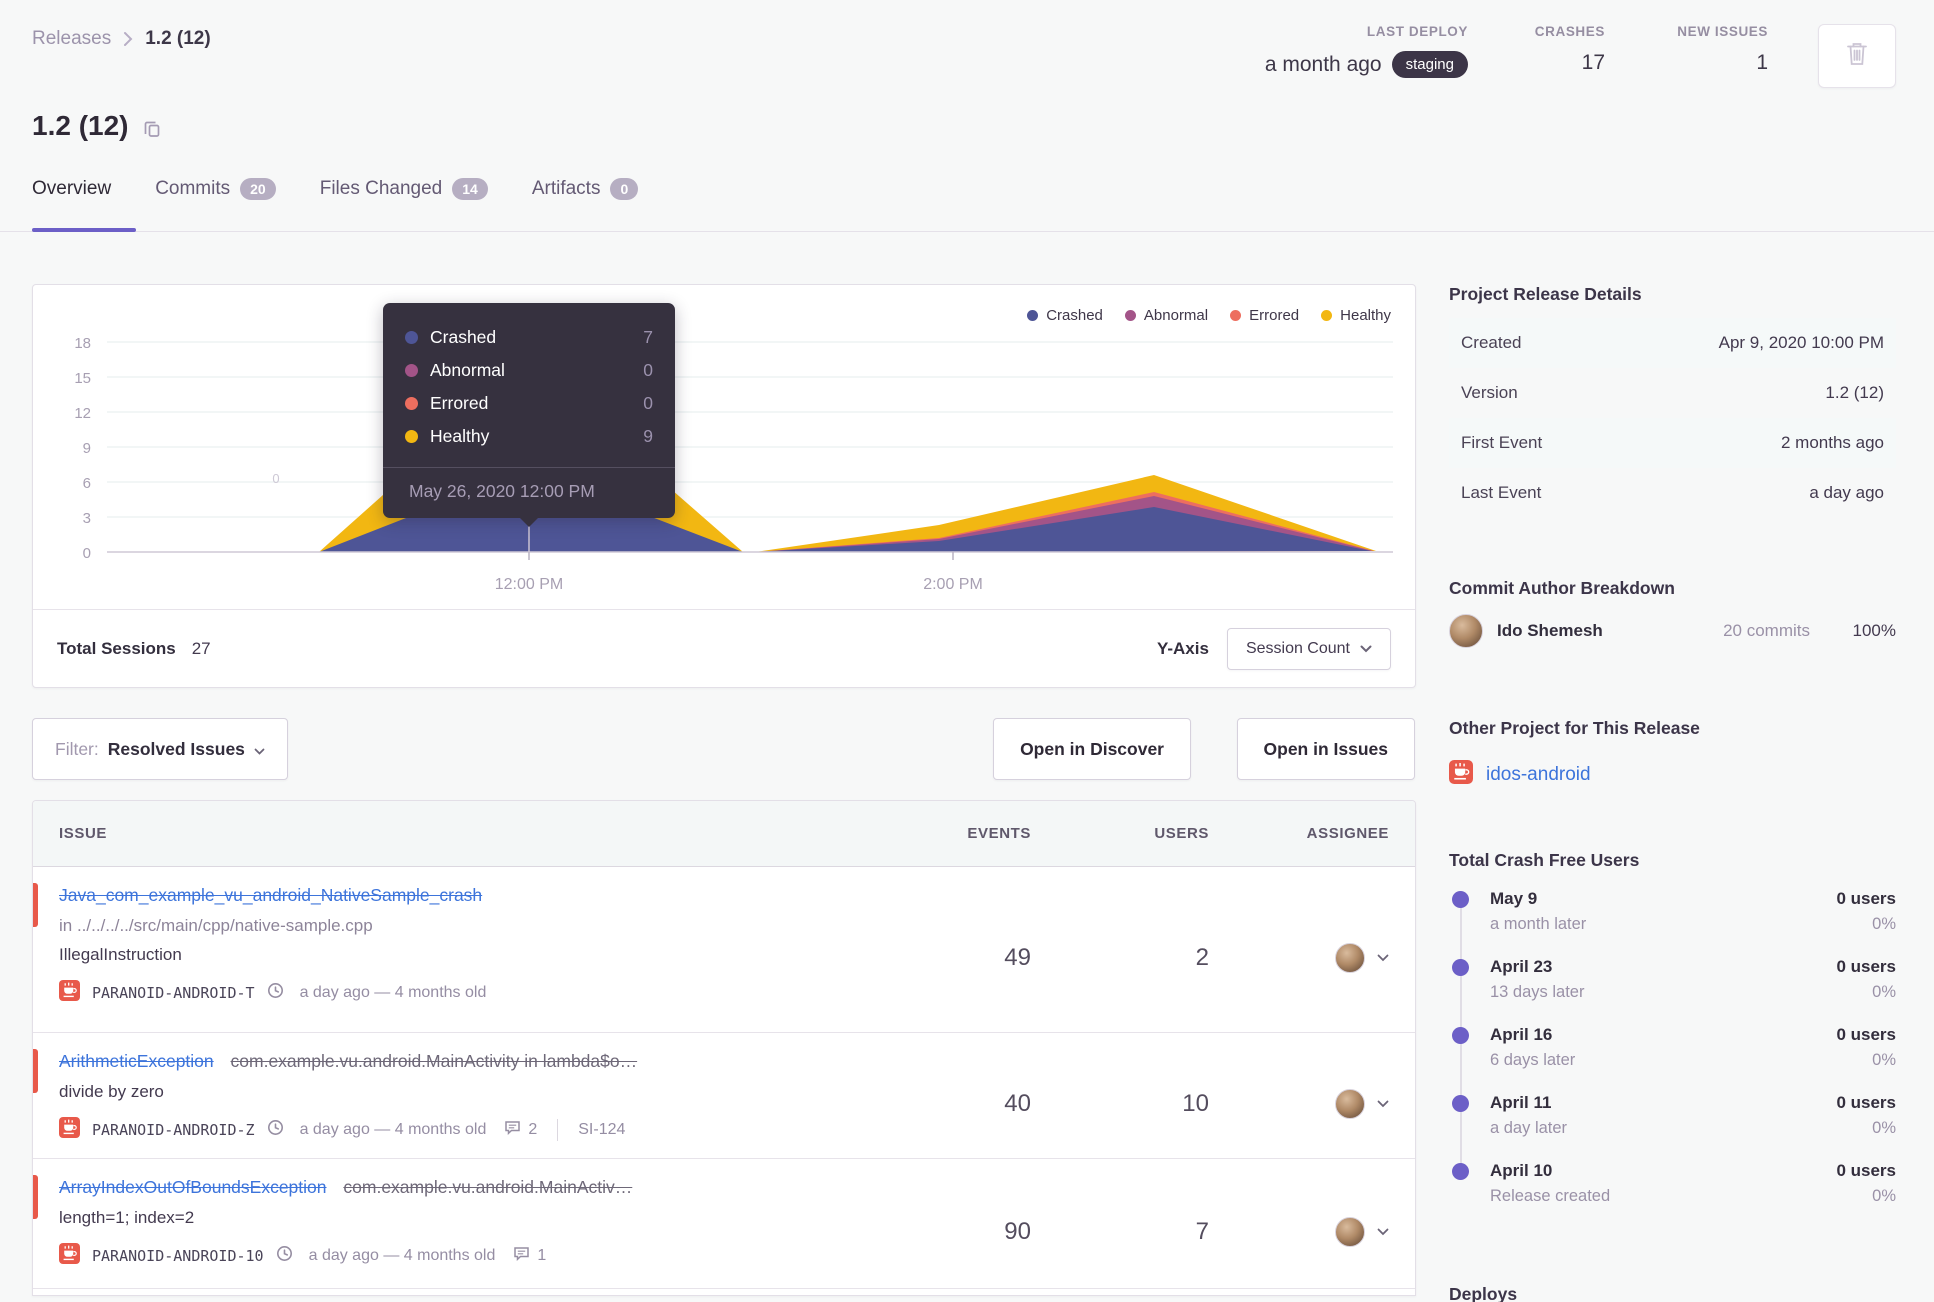 This screenshot has height=1302, width=1934. I want to click on commit-author-row: Ido Shemesh 20 commits 100%, so click(1672, 631).